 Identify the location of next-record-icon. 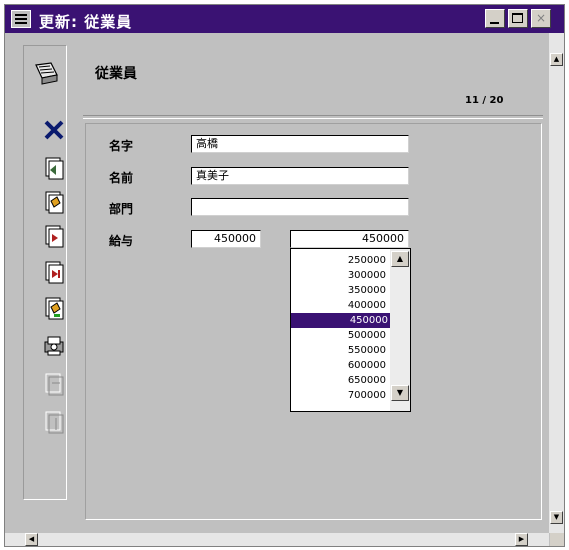
(54, 236).